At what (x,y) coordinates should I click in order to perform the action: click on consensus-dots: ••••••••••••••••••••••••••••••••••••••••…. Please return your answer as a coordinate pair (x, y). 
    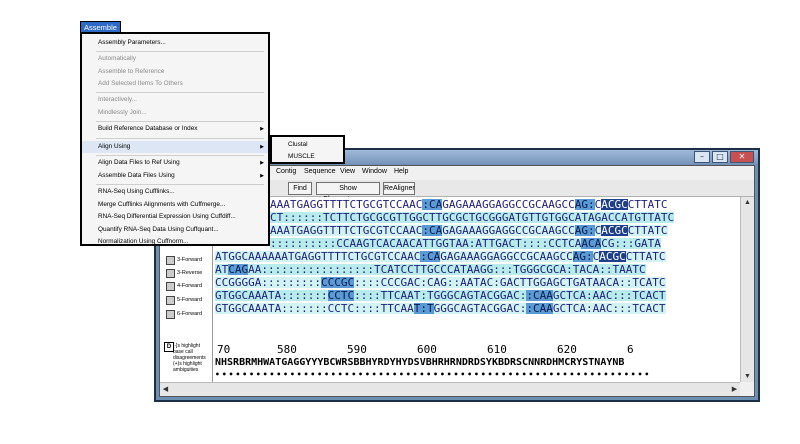
    Looking at the image, I should click on (433, 374).